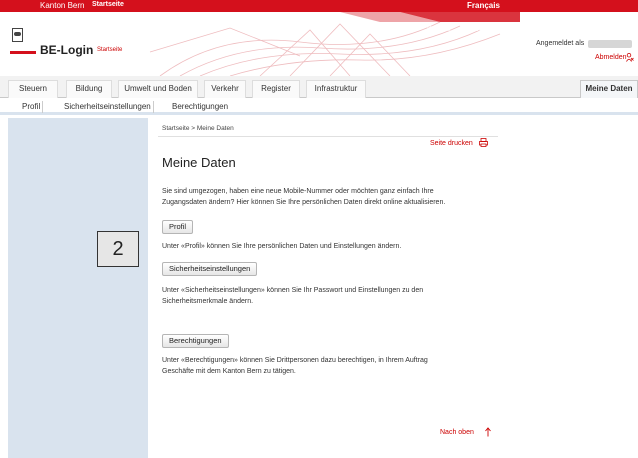 The width and height of the screenshot is (638, 458). I want to click on tab-umwelt-und-boden: Umwelt und Boden, so click(158, 89).